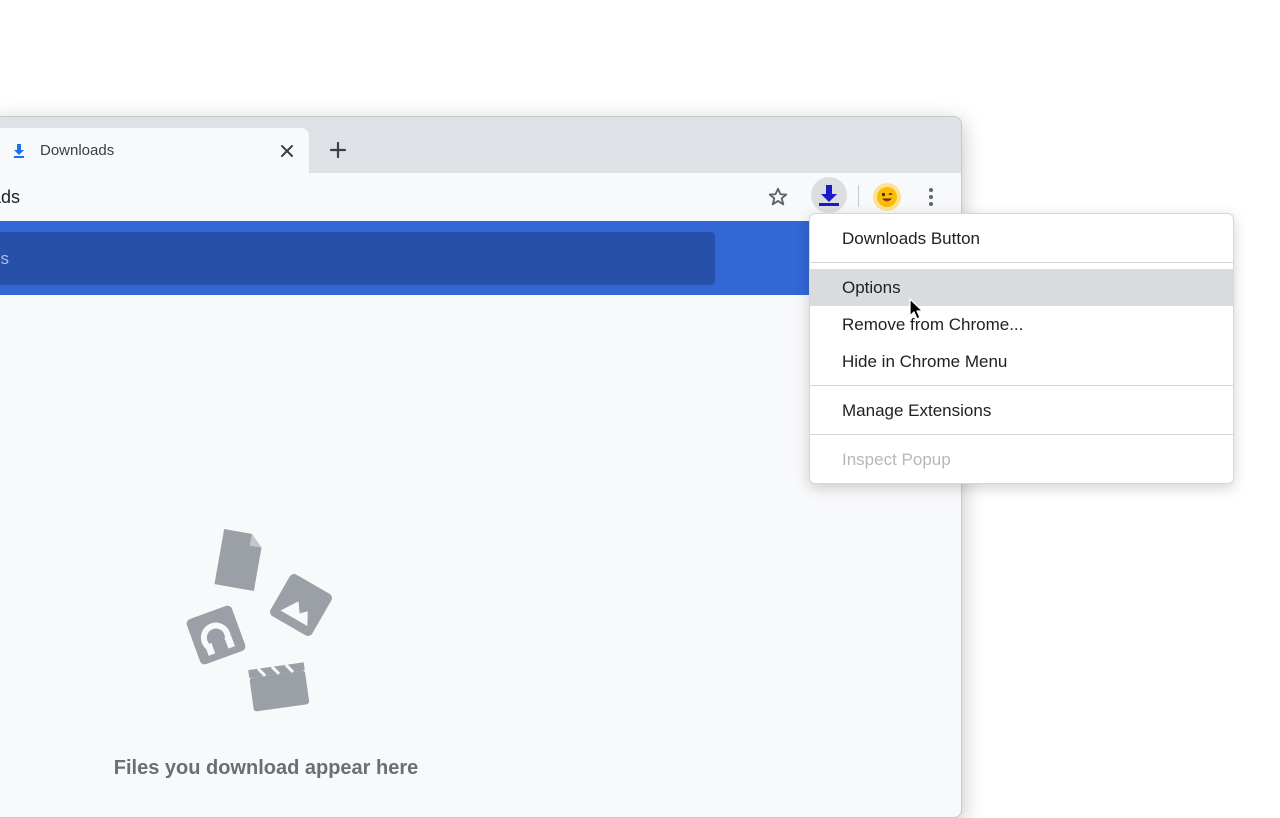 This screenshot has width=1280, height=818. I want to click on search-input-text: ds, so click(4, 259).